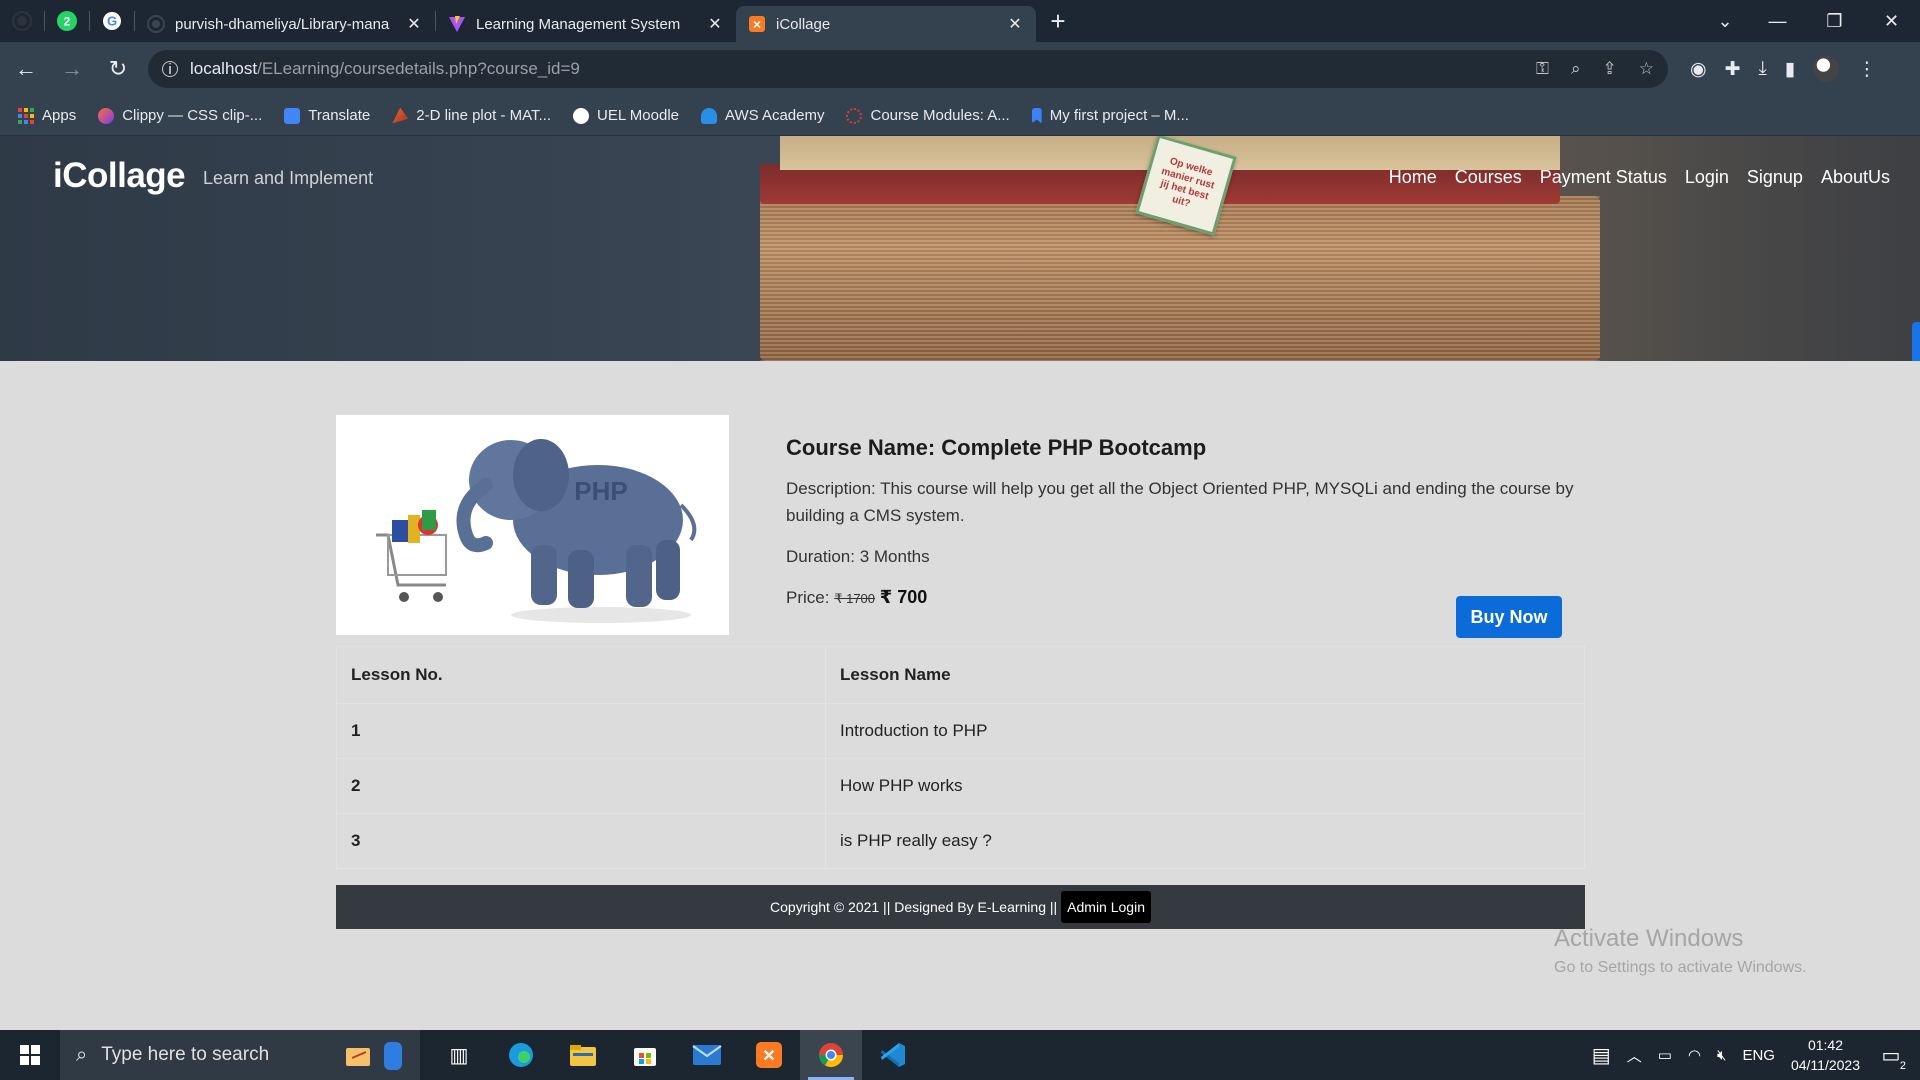 This screenshot has height=1080, width=1920. What do you see at coordinates (1205, 675) in the screenshot?
I see `header-lesson-name: Lesson Name` at bounding box center [1205, 675].